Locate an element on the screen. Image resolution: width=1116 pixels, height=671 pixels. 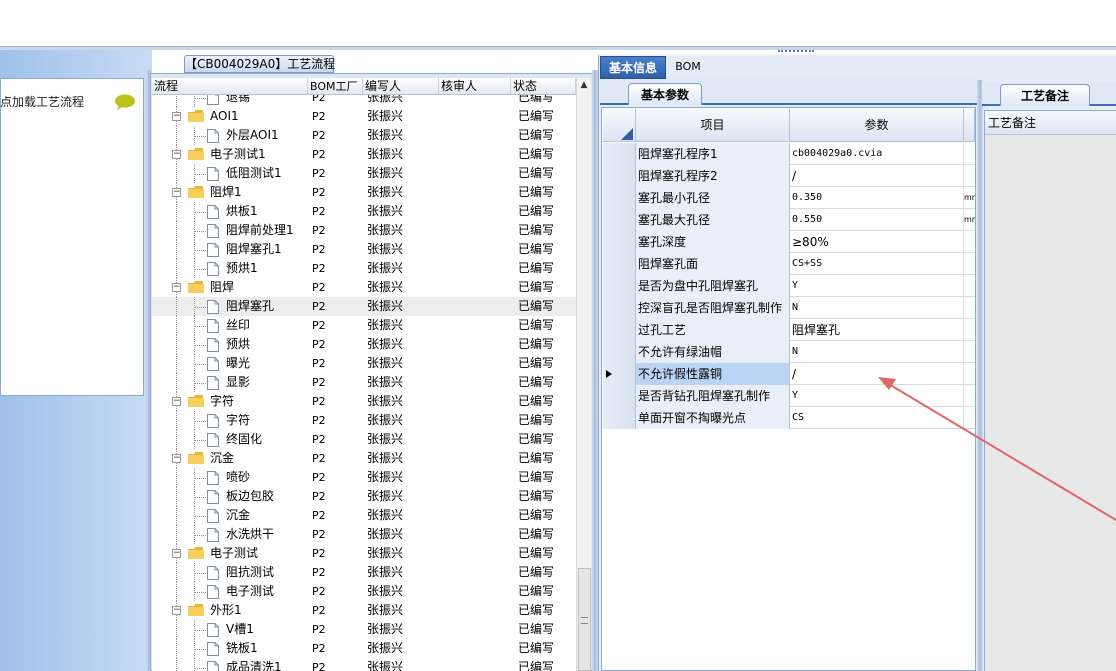
tree-row: 外层AOI1 P2 张振兴 已编写 is located at coordinates (364, 135).